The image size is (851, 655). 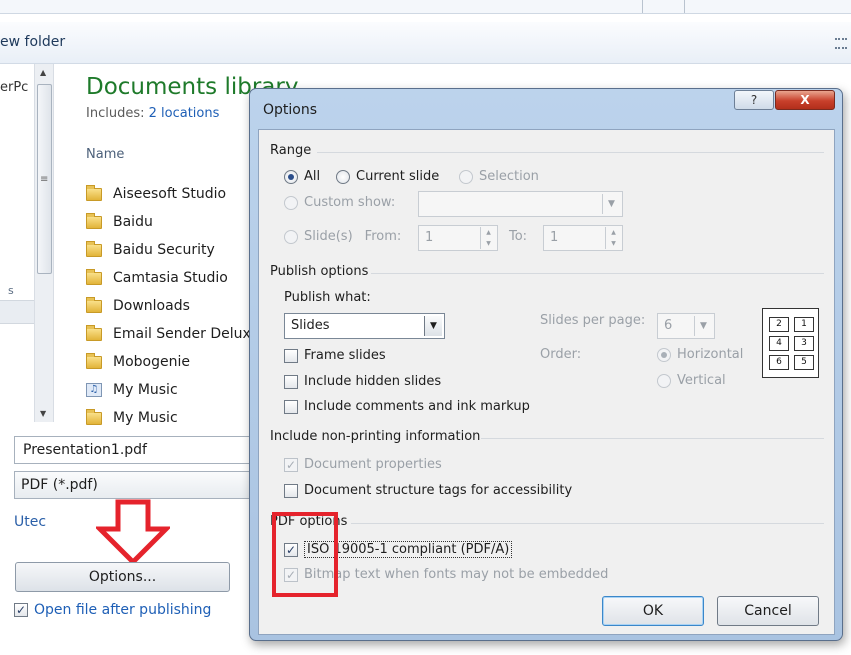 I want to click on custom-show-option: Custom show:, so click(x=339, y=202).